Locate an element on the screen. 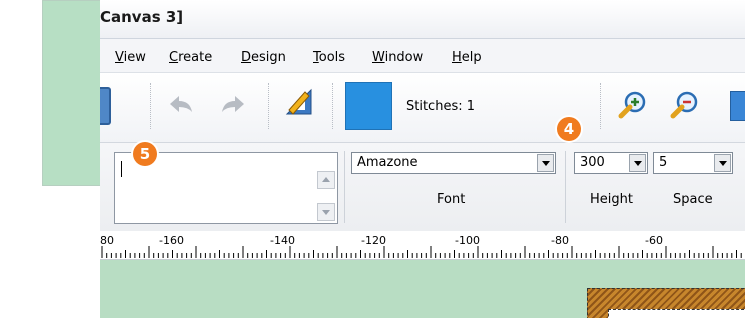  ruler-label: 80 is located at coordinates (107, 240).